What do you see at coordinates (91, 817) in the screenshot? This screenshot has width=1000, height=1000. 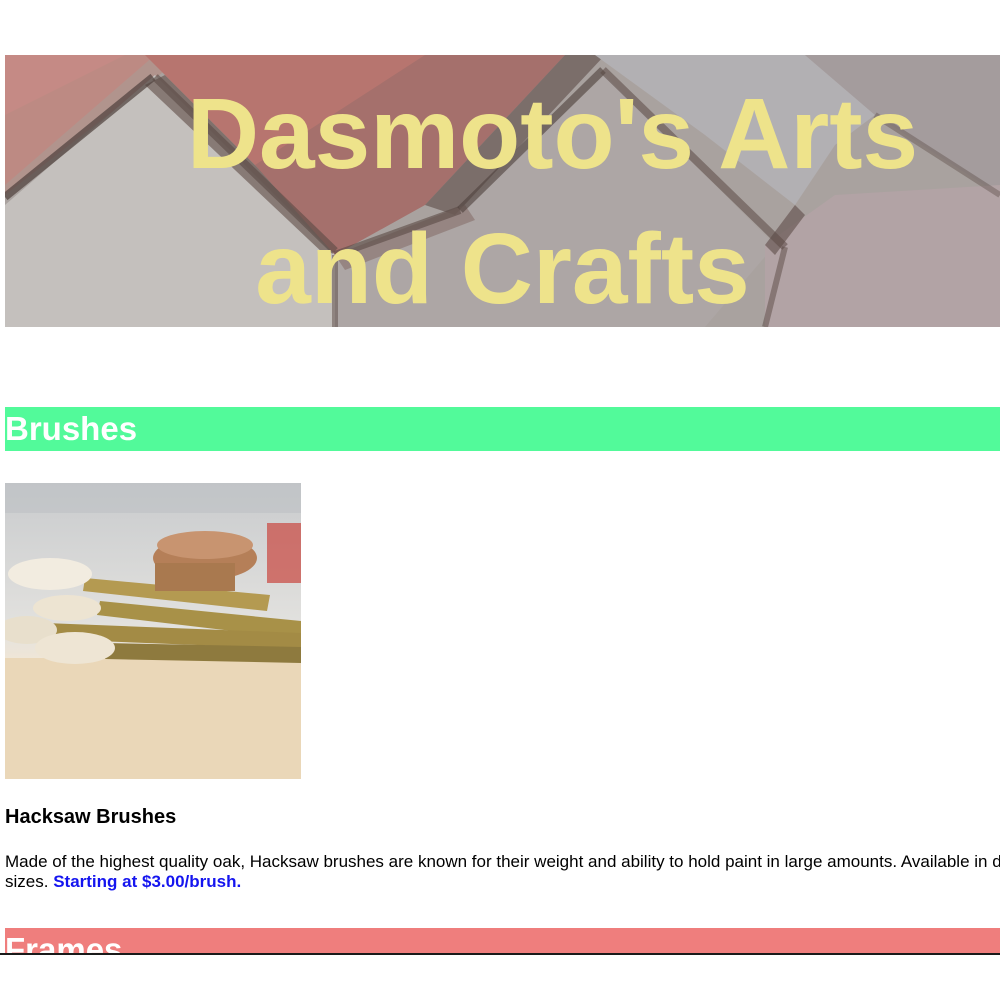 I see `product-name: Hacksaw Brushes` at bounding box center [91, 817].